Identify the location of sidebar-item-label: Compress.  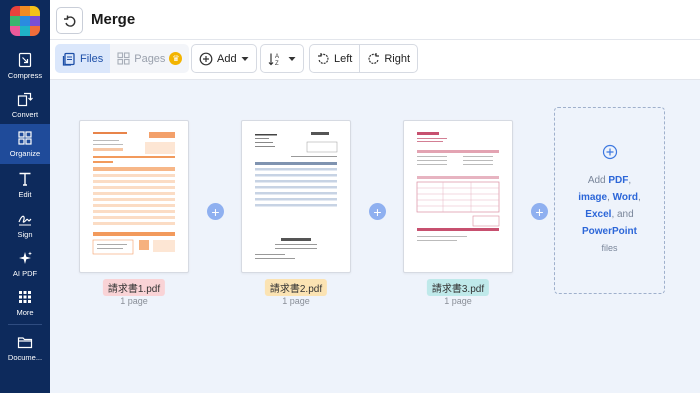
(25, 75).